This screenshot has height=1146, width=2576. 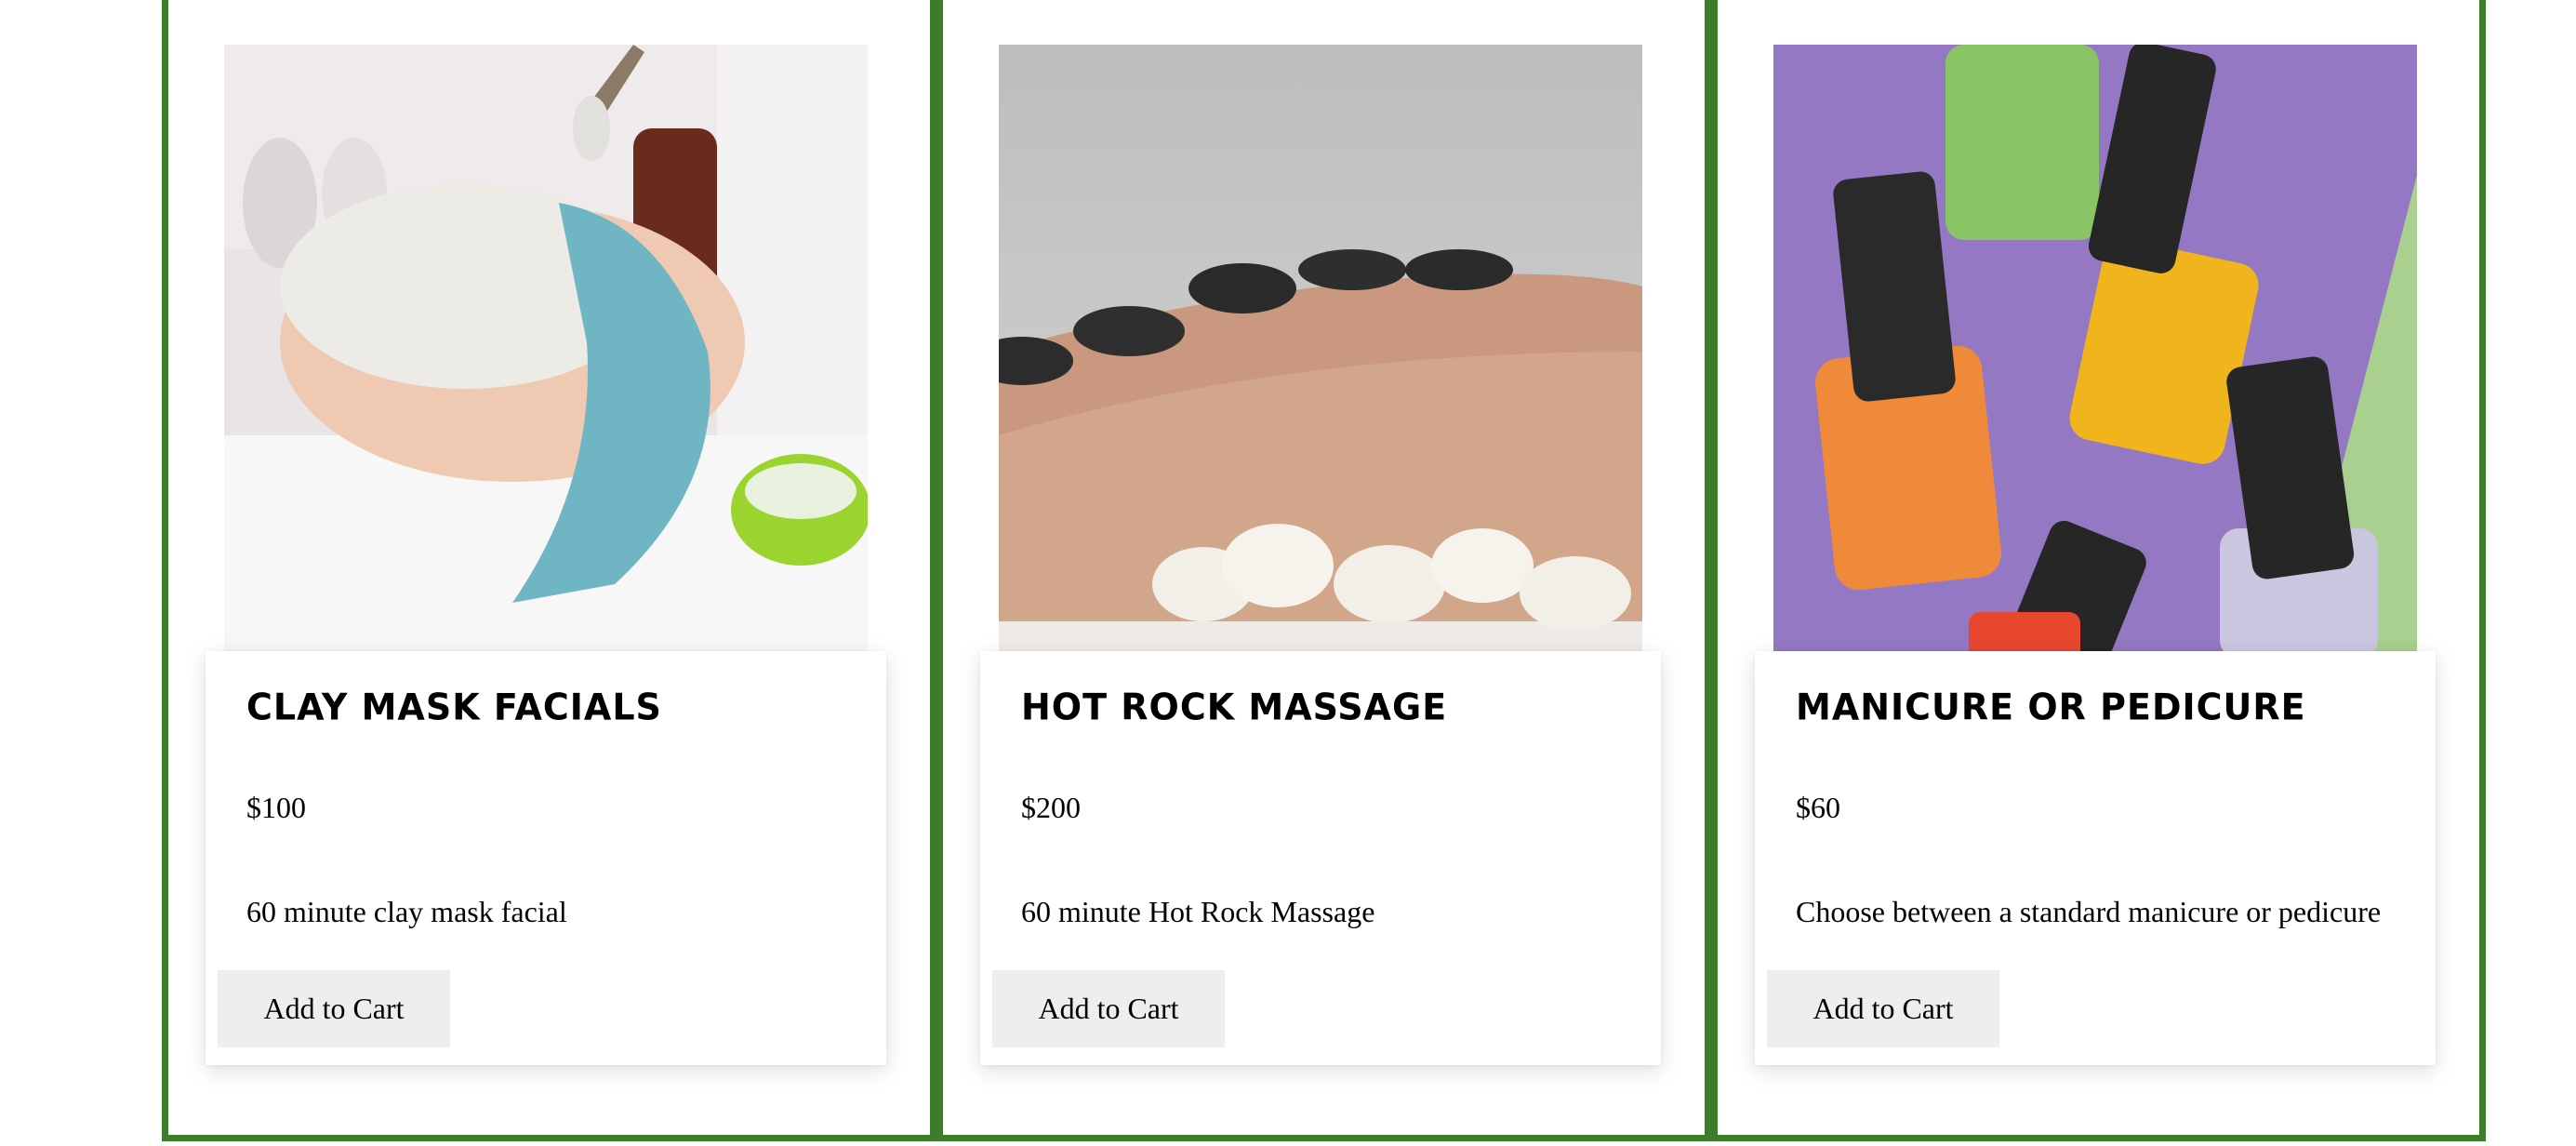 What do you see at coordinates (1234, 707) in the screenshot?
I see `service-title: Hot Rock Massage` at bounding box center [1234, 707].